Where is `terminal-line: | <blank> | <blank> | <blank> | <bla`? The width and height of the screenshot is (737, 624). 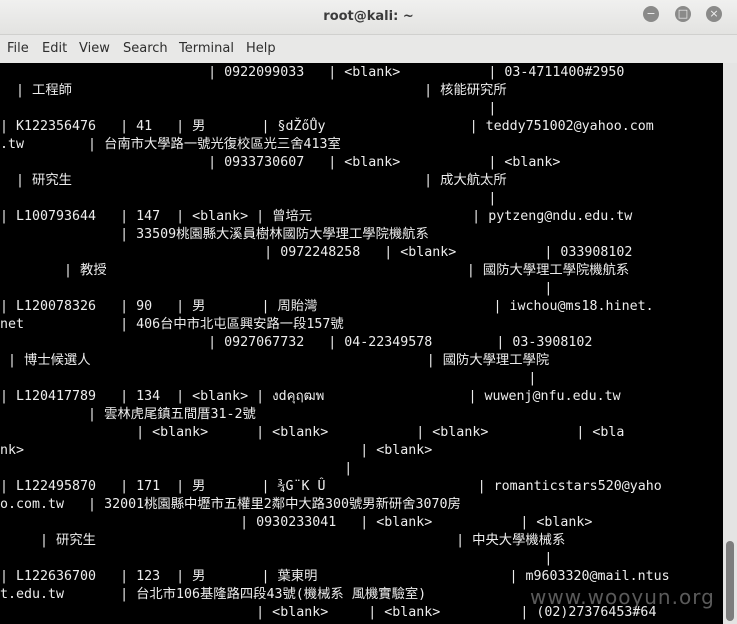
terminal-line: | <blank> | <blank> | <blank> | <bla is located at coordinates (312, 432).